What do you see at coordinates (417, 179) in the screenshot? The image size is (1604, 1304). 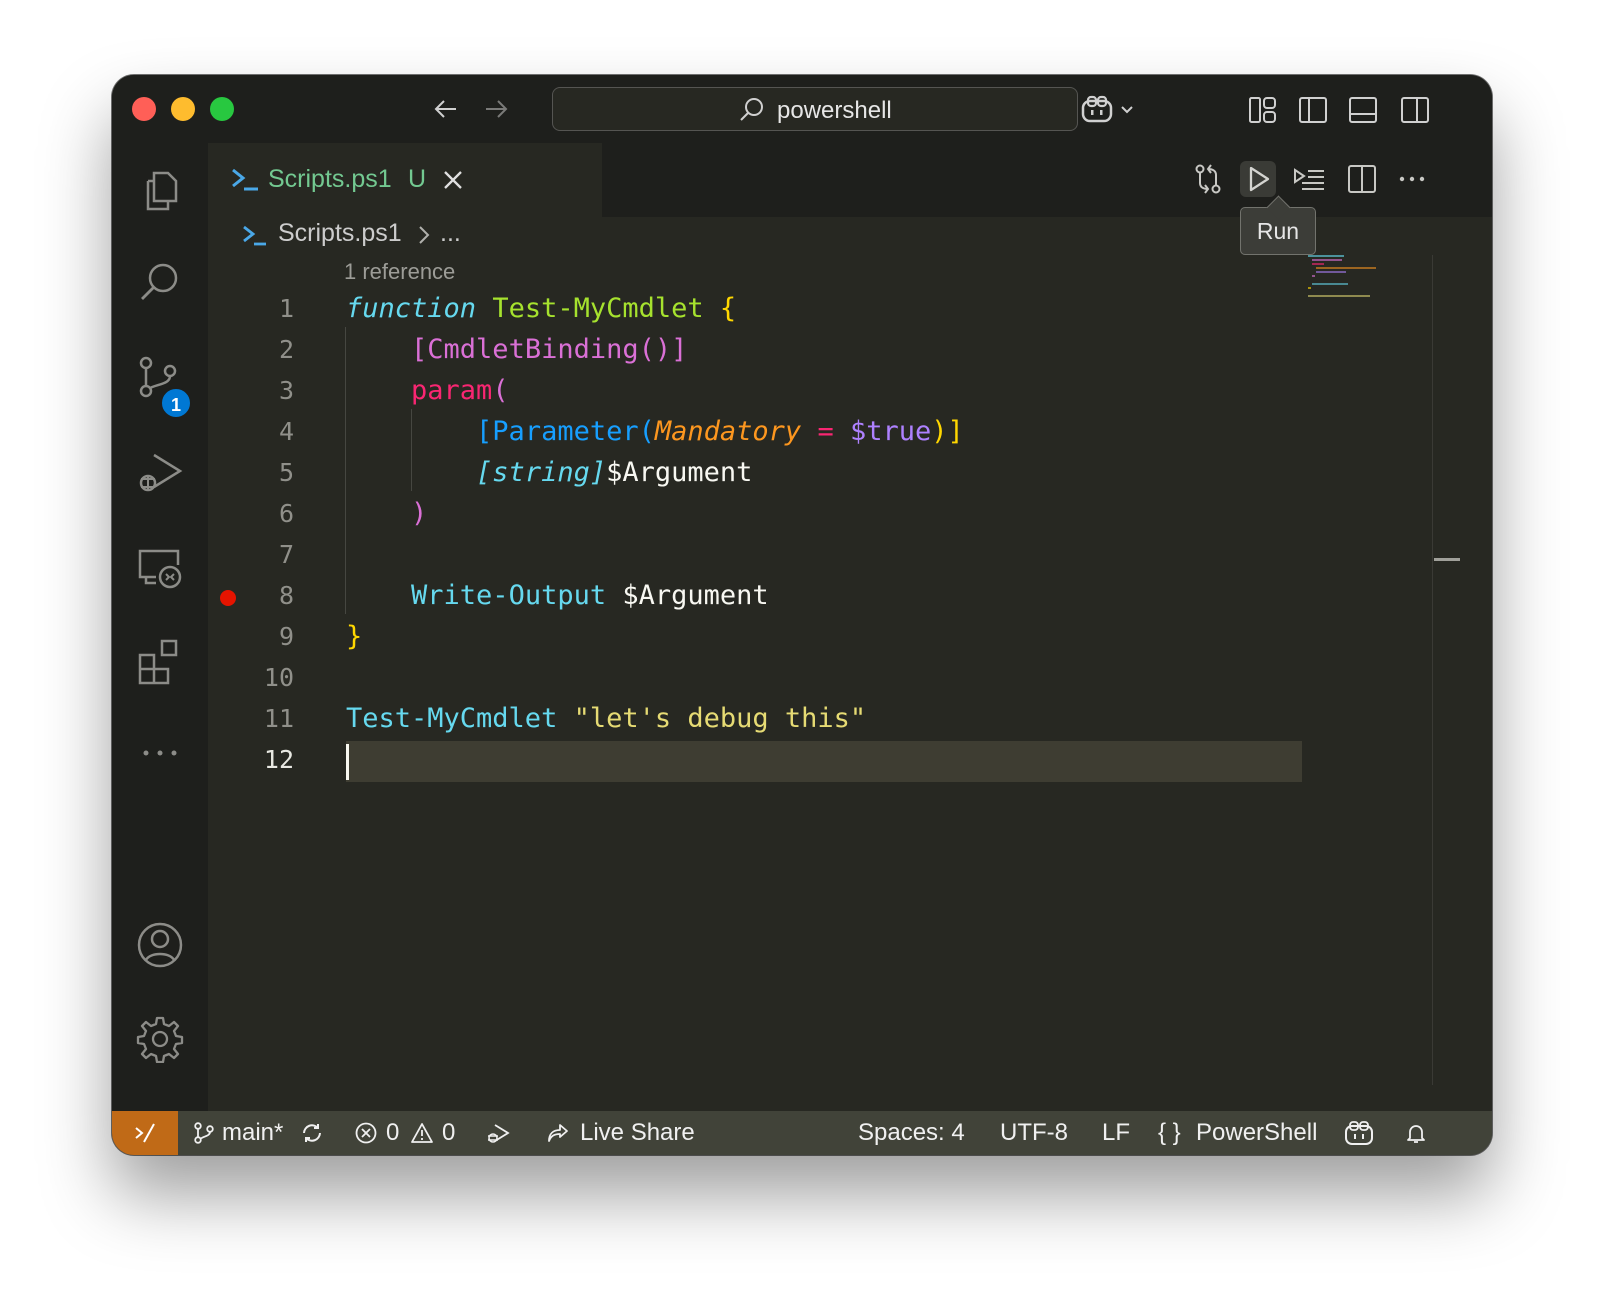 I see `tab-untracked-status: U` at bounding box center [417, 179].